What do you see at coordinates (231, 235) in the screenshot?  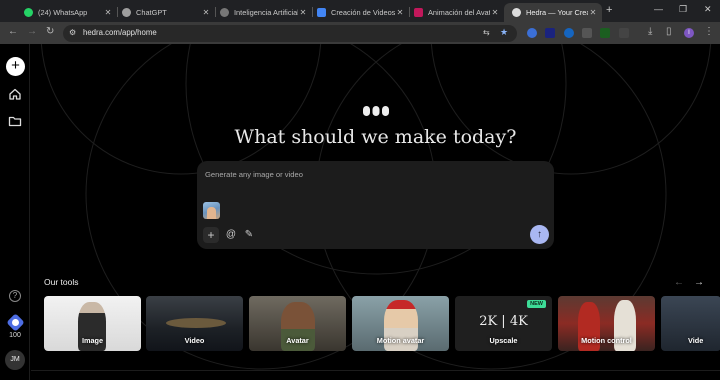 I see `mention-button: @` at bounding box center [231, 235].